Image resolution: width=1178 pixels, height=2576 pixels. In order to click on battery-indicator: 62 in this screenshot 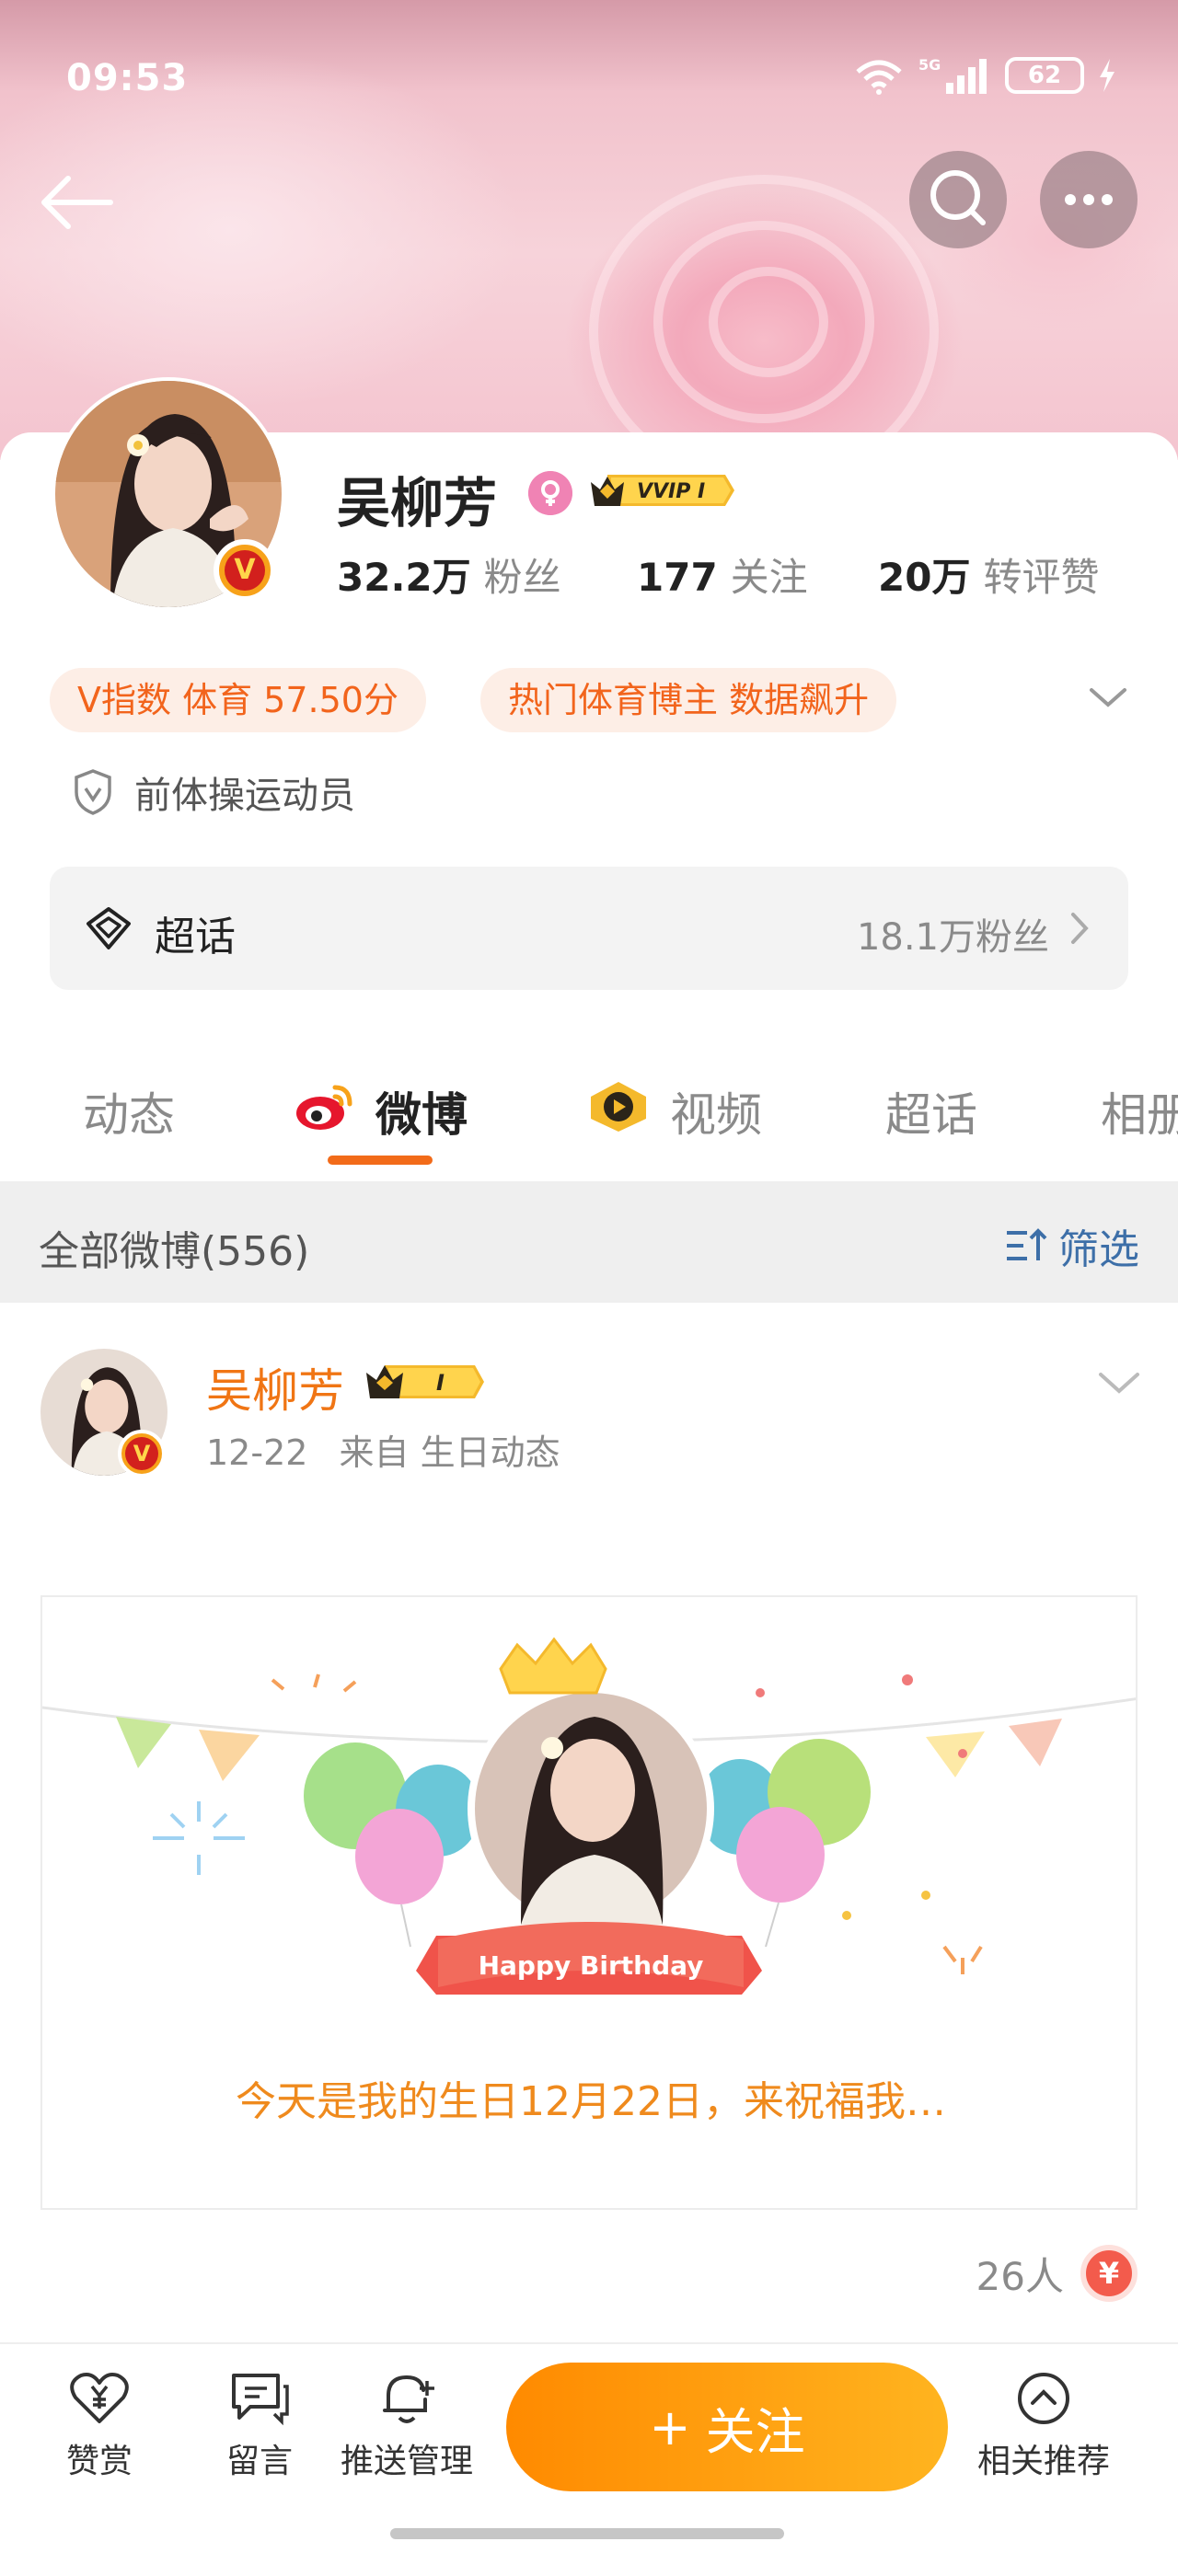, I will do `click(1044, 75)`.